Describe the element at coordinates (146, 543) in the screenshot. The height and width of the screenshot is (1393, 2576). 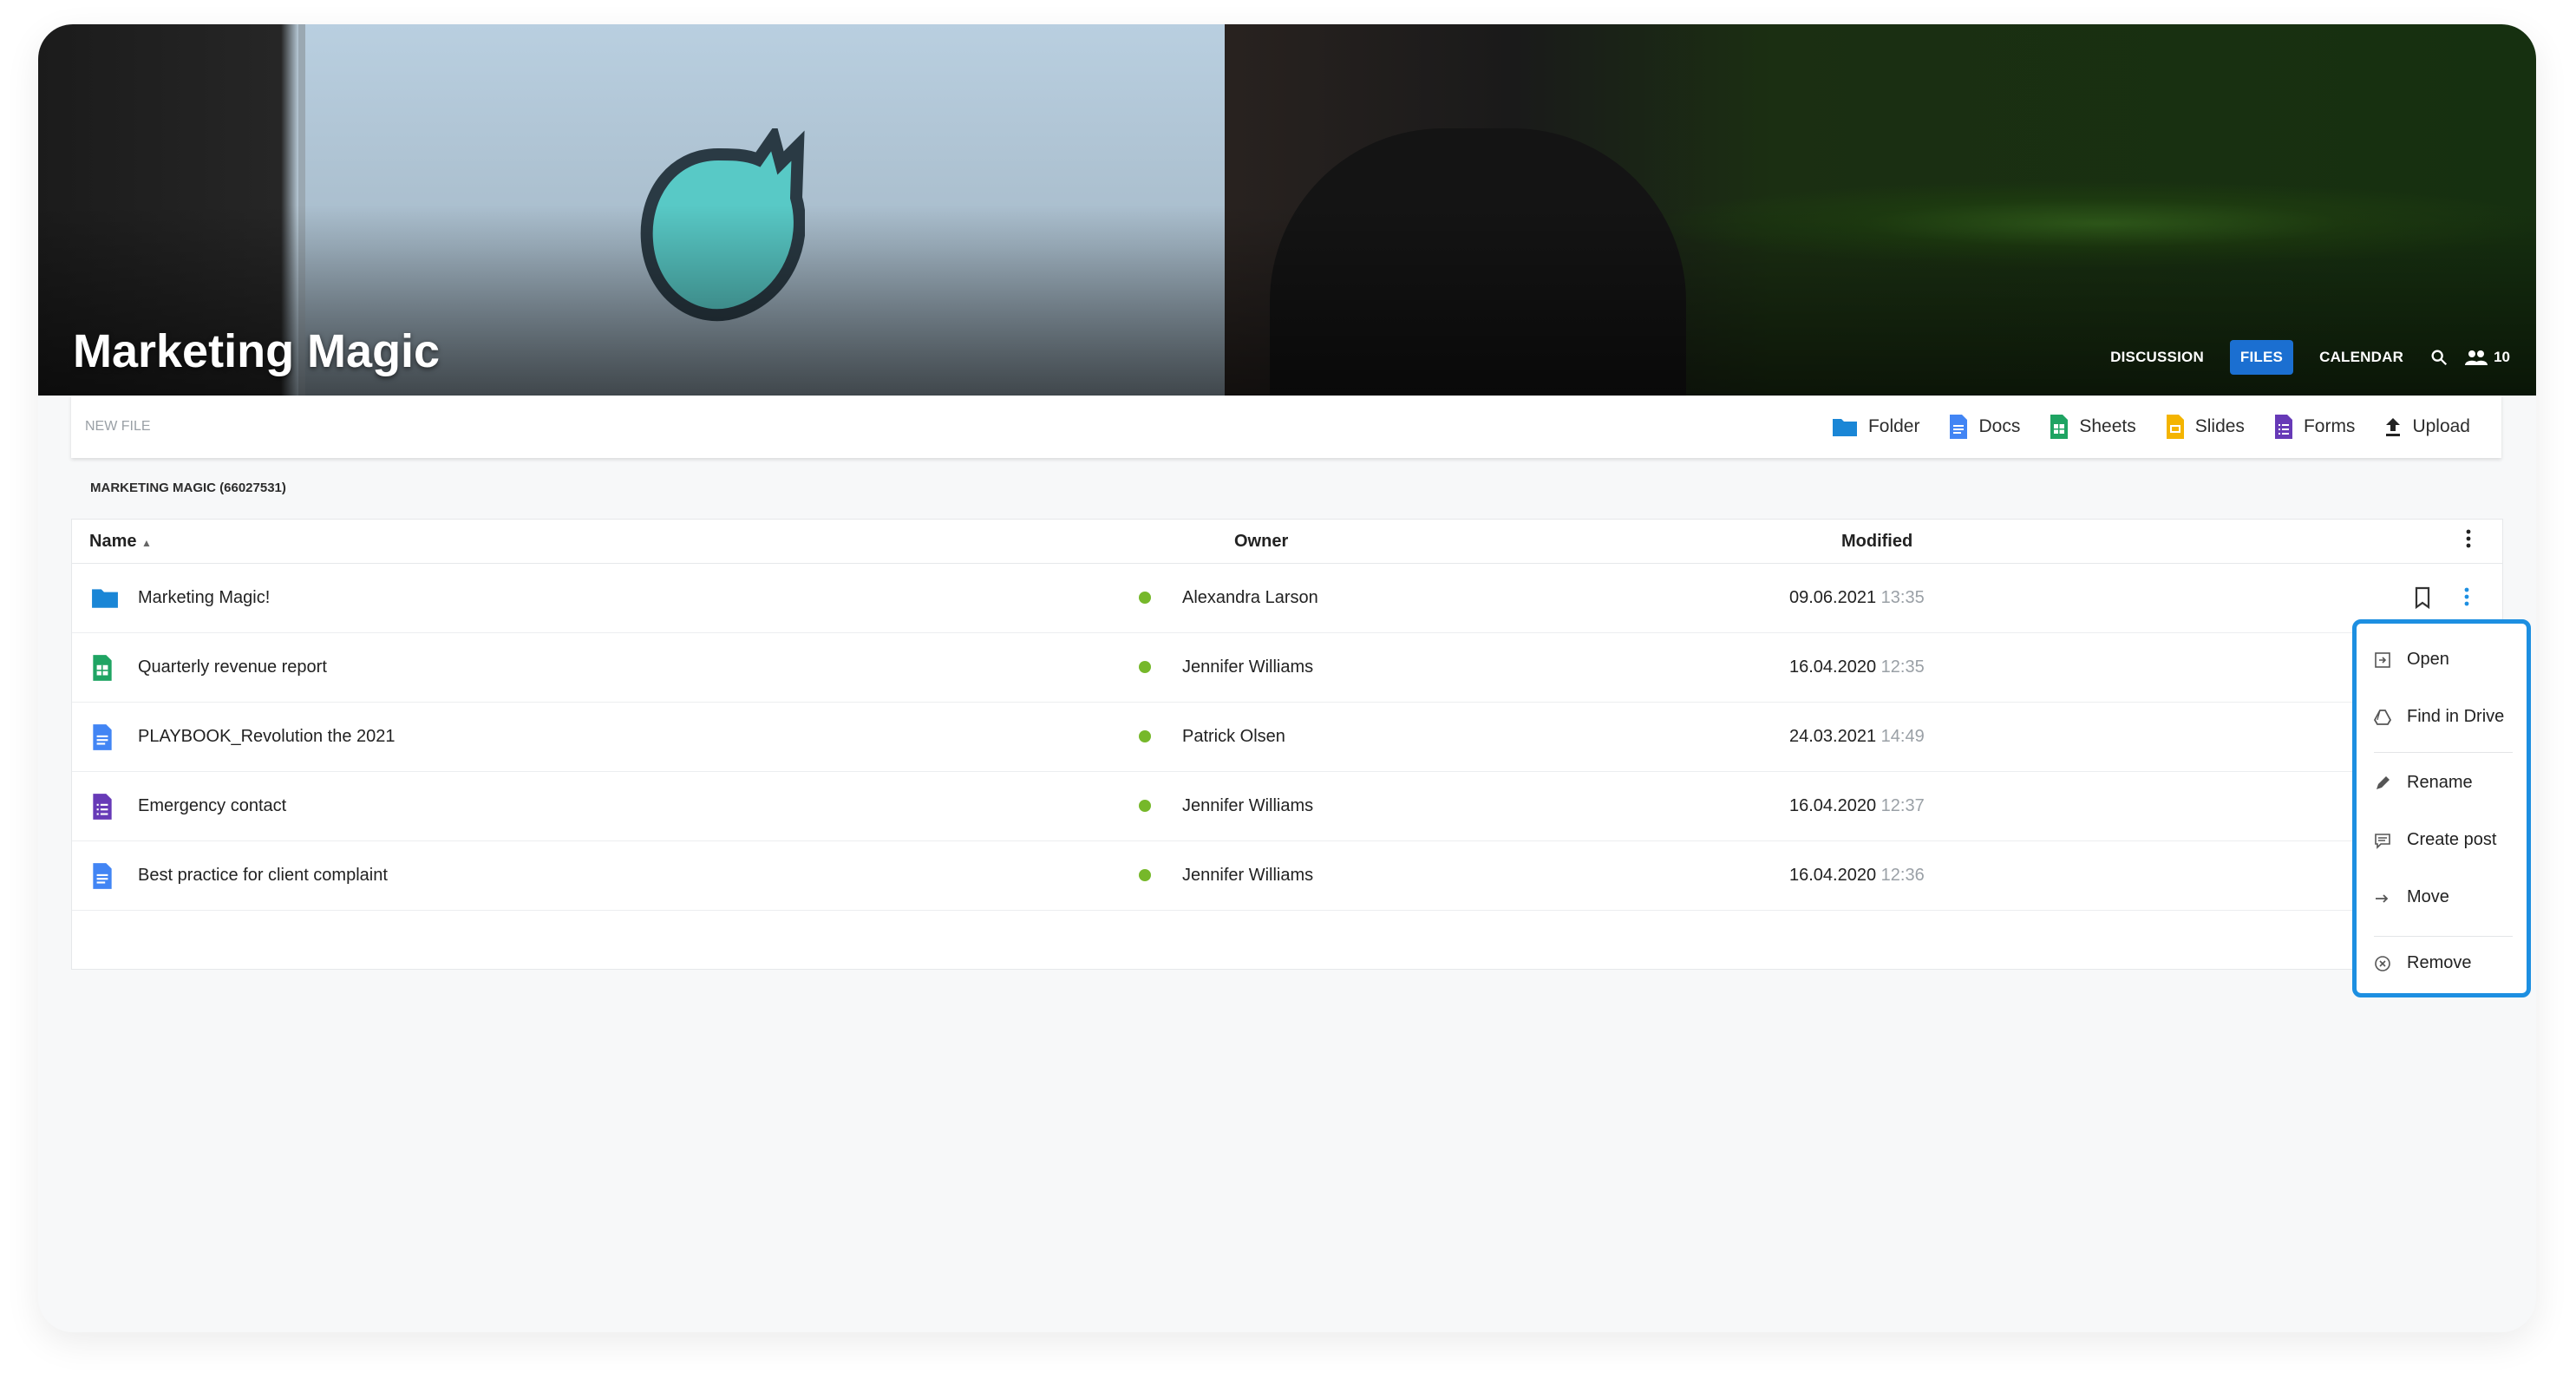
I see `sort-asc-icon: ▲` at that location.